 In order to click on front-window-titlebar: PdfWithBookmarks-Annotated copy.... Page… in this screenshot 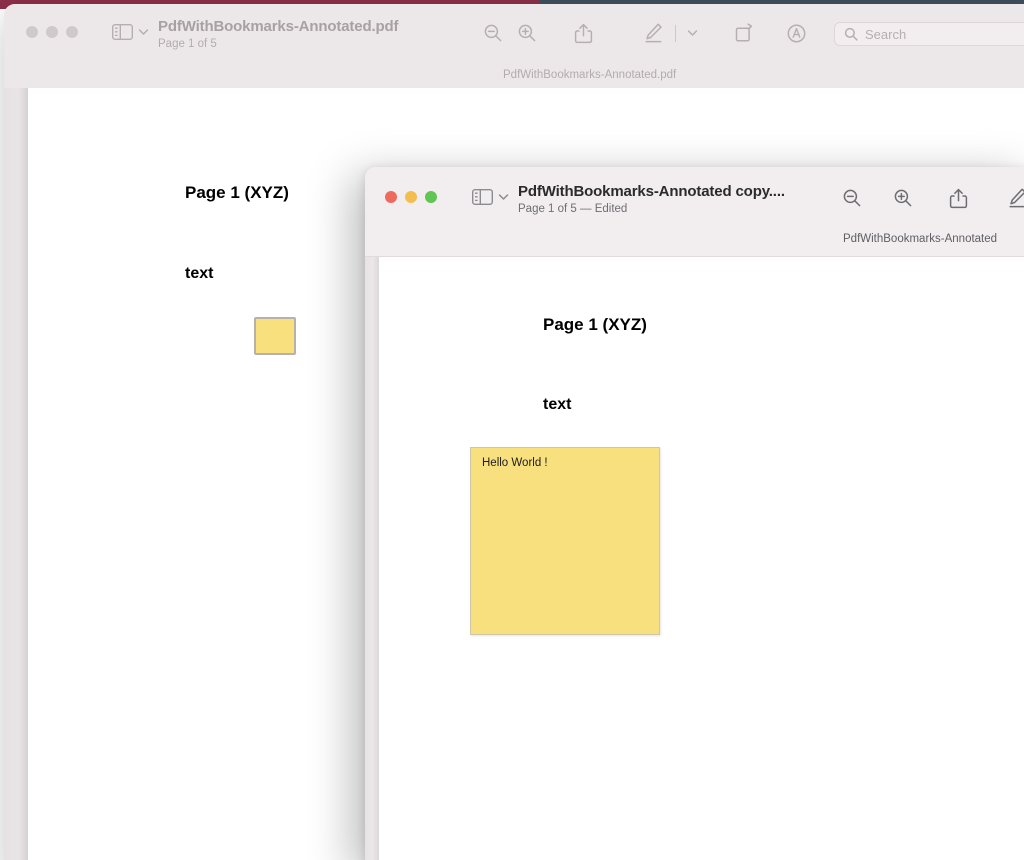, I will do `click(694, 212)`.